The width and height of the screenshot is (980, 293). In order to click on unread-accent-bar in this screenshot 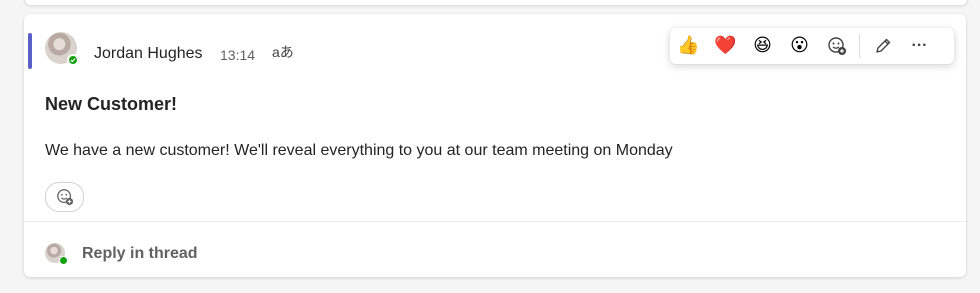, I will do `click(30, 51)`.